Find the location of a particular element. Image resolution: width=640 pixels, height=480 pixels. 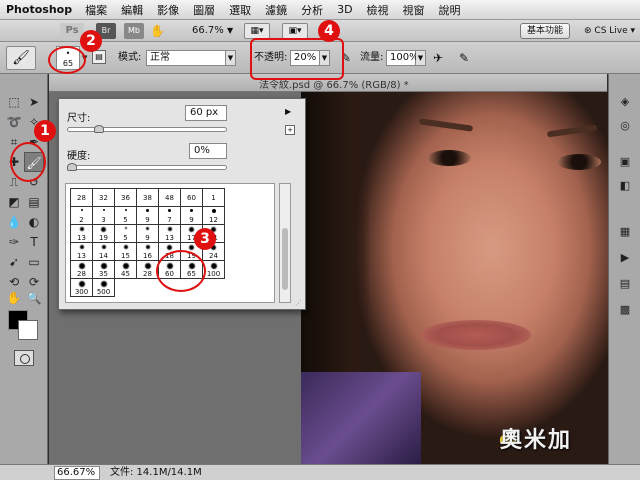

brush-preset-3: 38 is located at coordinates (147, 197).